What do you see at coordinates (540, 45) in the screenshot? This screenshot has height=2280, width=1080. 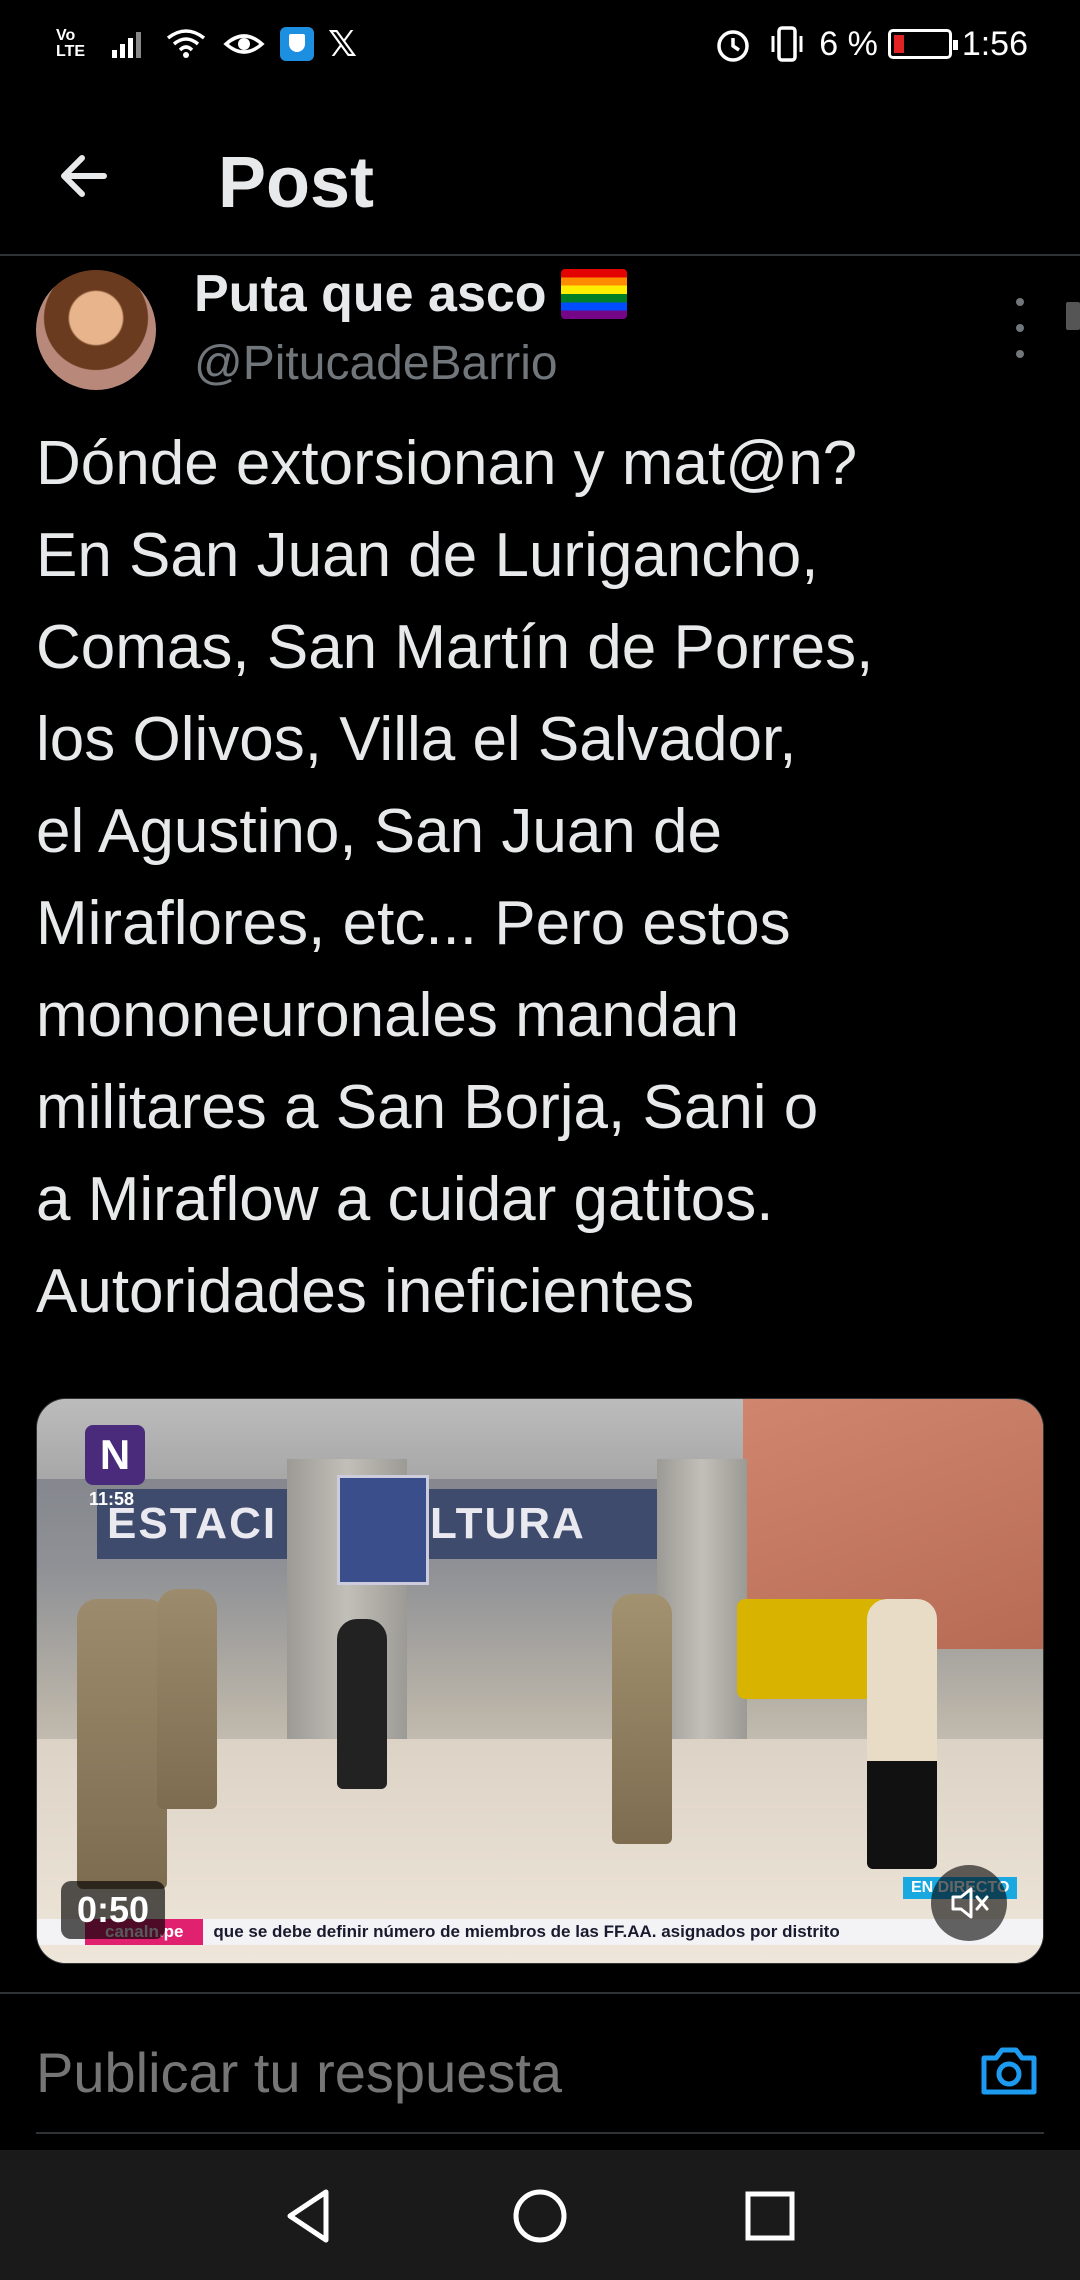 I see `status-bar: Vo LTE 𝕏 6 % 1:56` at bounding box center [540, 45].